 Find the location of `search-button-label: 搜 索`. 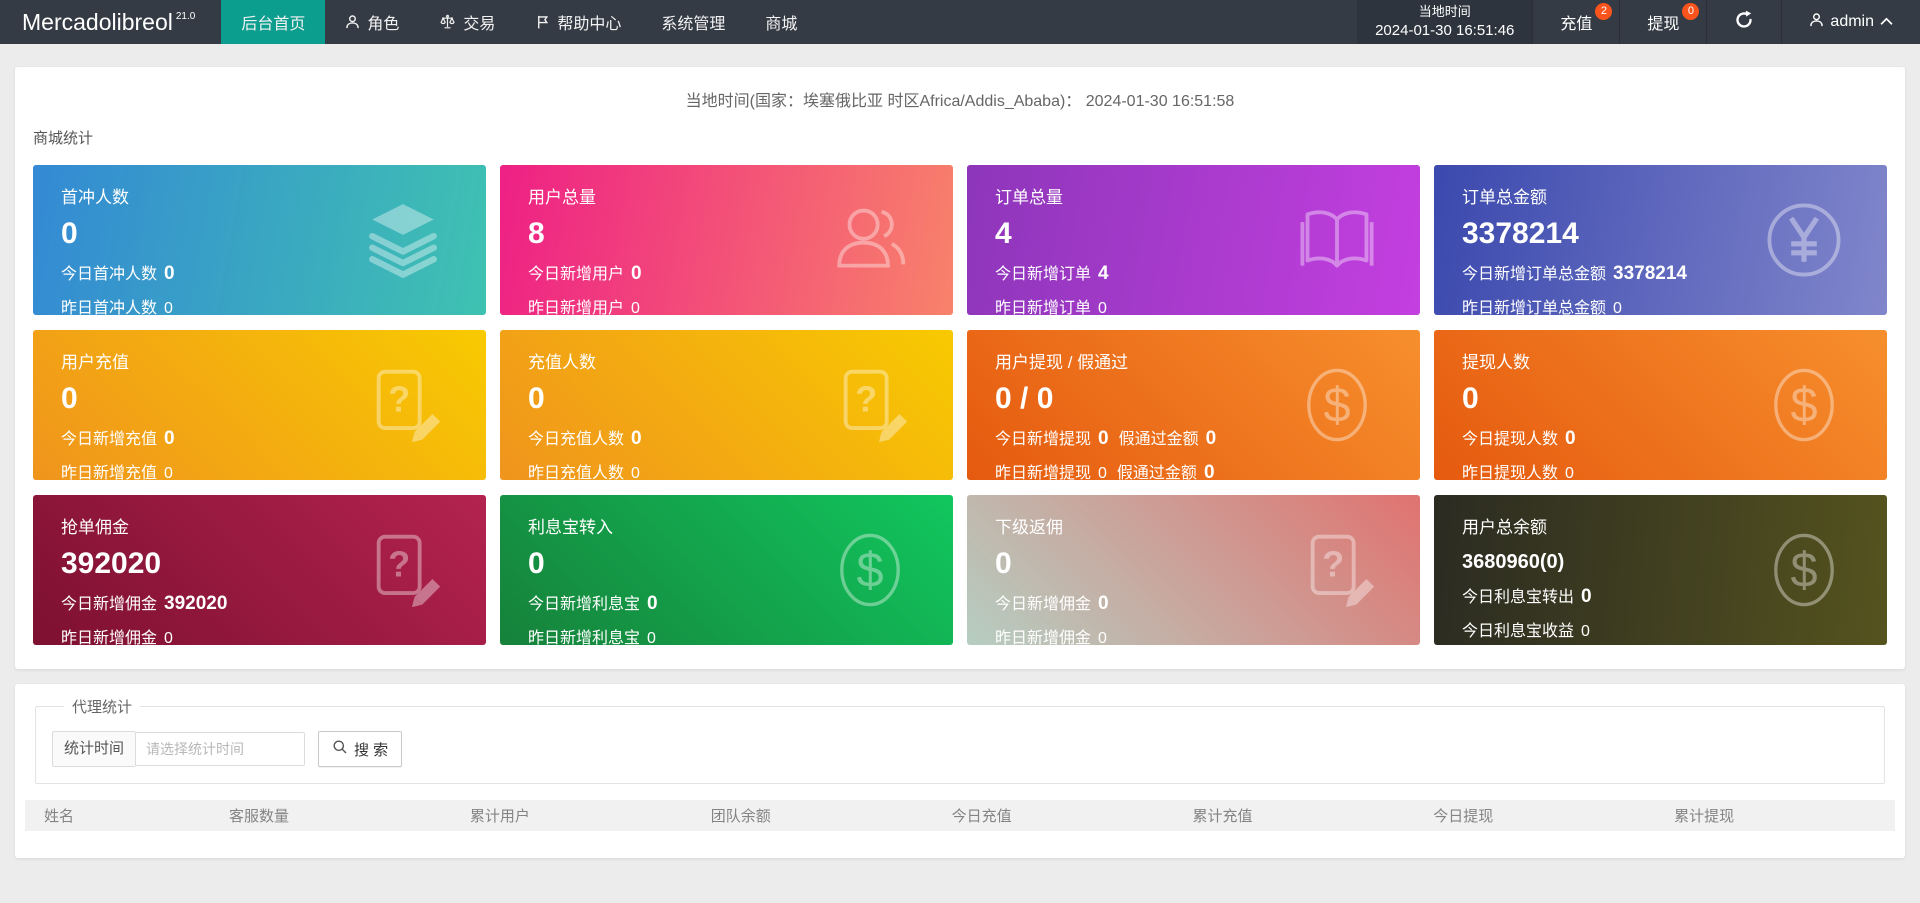

search-button-label: 搜 索 is located at coordinates (371, 750).